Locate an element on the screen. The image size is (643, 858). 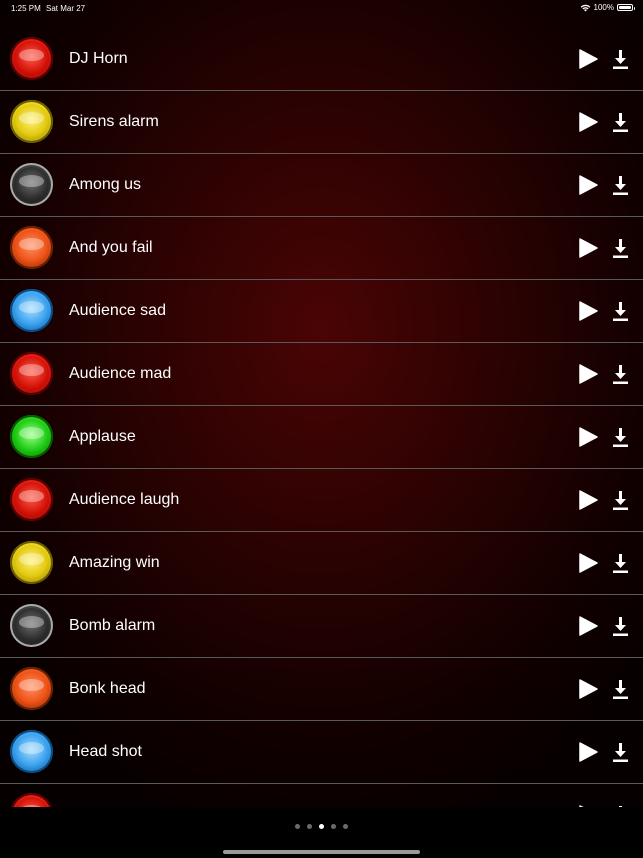
page-indicator is located at coordinates (321, 826).